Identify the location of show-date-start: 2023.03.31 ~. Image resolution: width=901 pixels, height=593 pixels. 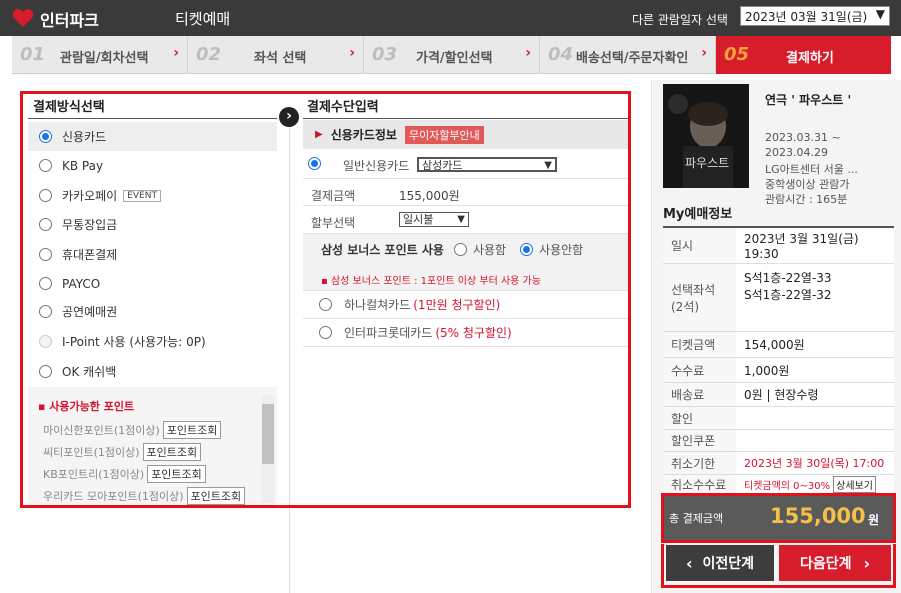
(803, 137).